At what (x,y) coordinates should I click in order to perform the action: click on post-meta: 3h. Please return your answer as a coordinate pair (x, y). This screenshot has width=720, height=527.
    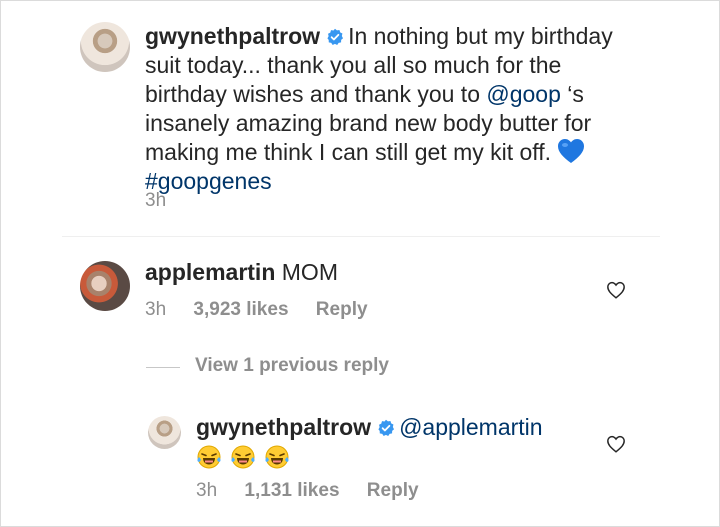
    Looking at the image, I should click on (166, 201).